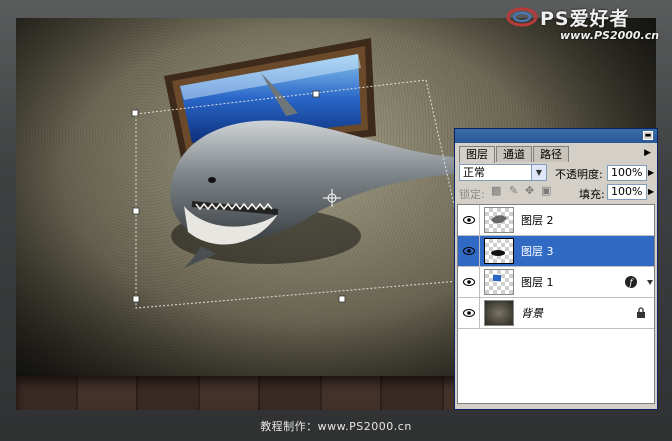  Describe the element at coordinates (556, 313) in the screenshot. I see `layer-row: 背景` at that location.